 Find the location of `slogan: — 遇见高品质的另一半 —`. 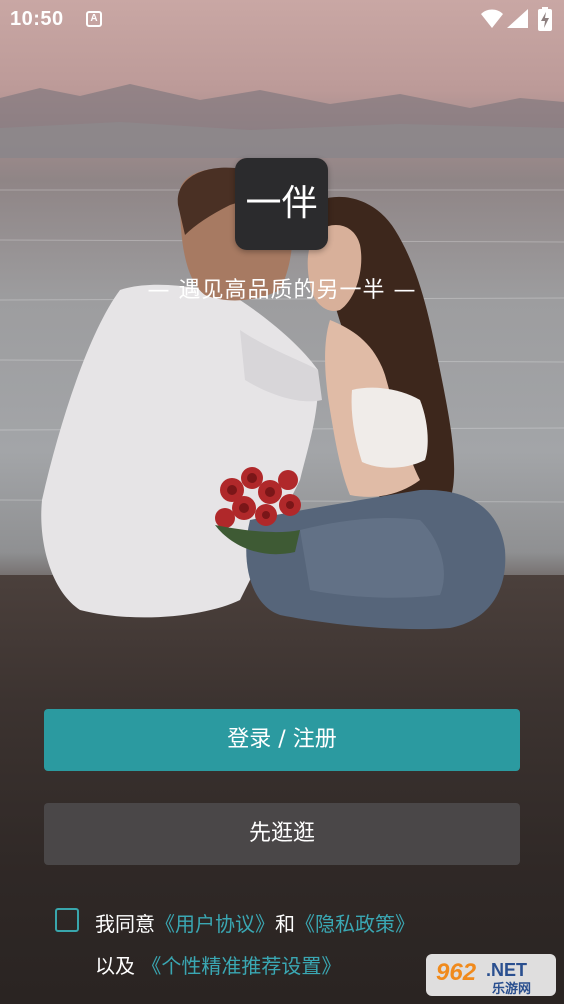

slogan: — 遇见高品质的另一半 — is located at coordinates (282, 290).